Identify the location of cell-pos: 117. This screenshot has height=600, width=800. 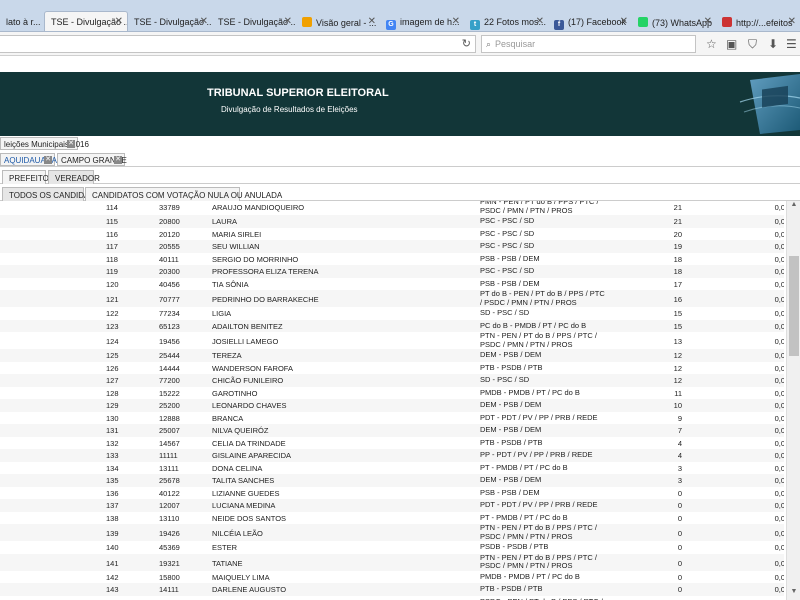
(112, 246).